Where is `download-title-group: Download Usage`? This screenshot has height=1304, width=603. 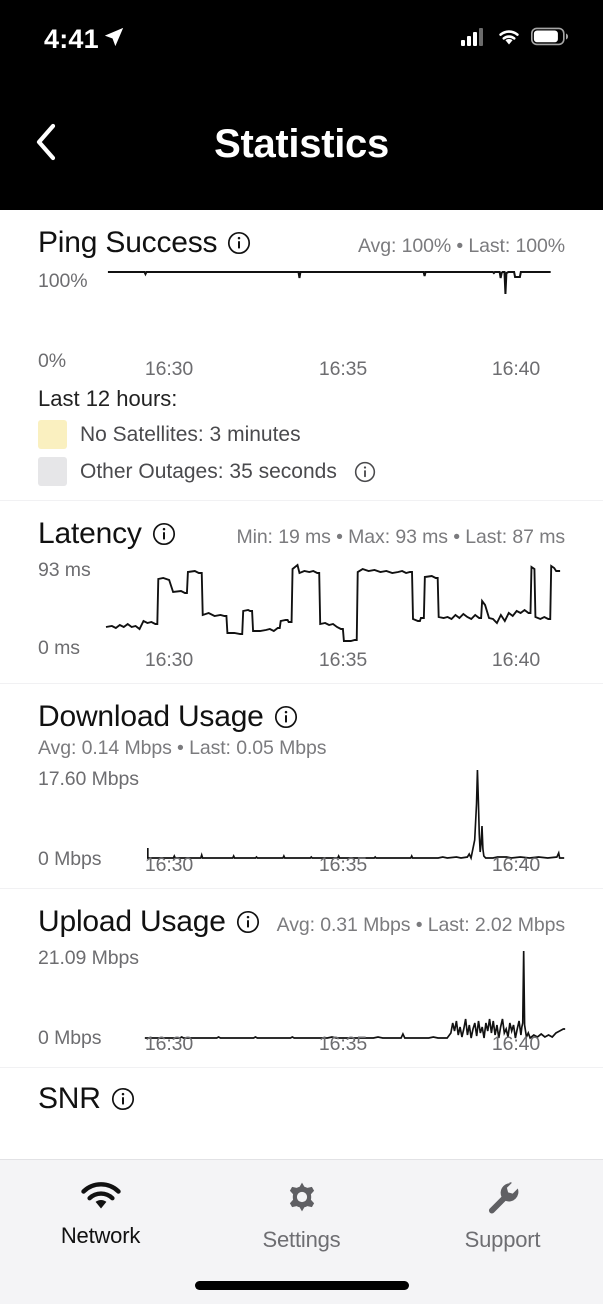 download-title-group: Download Usage is located at coordinates (301, 717).